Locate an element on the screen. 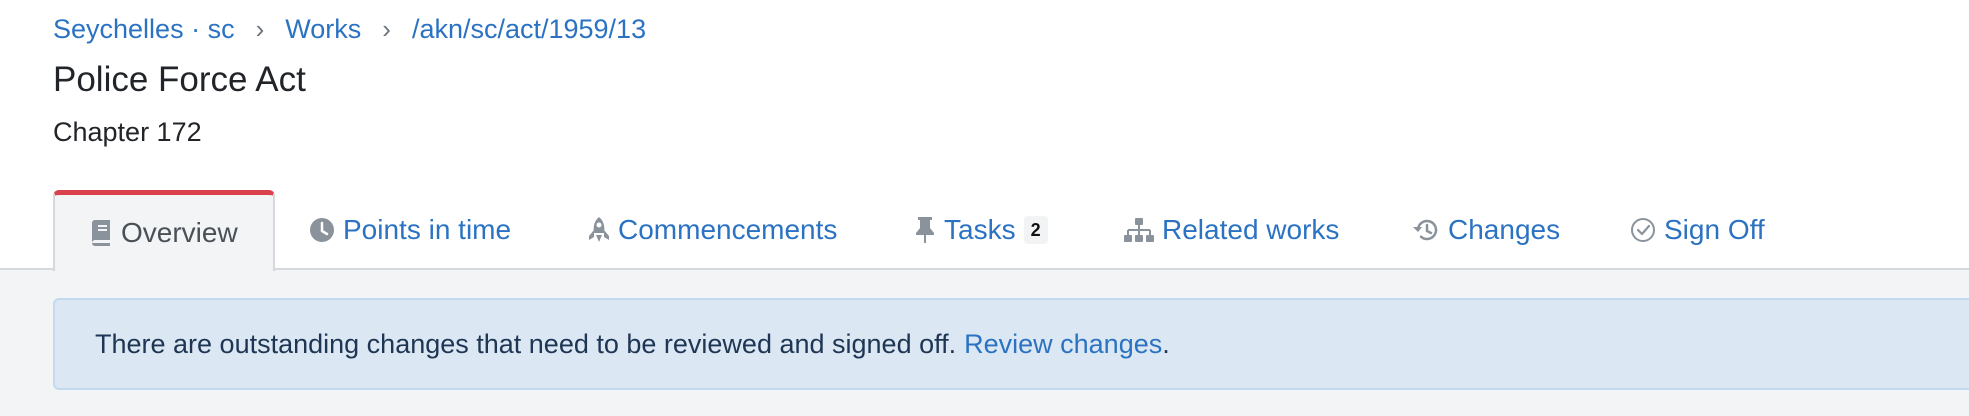 This screenshot has height=416, width=1969. book-icon is located at coordinates (101, 233).